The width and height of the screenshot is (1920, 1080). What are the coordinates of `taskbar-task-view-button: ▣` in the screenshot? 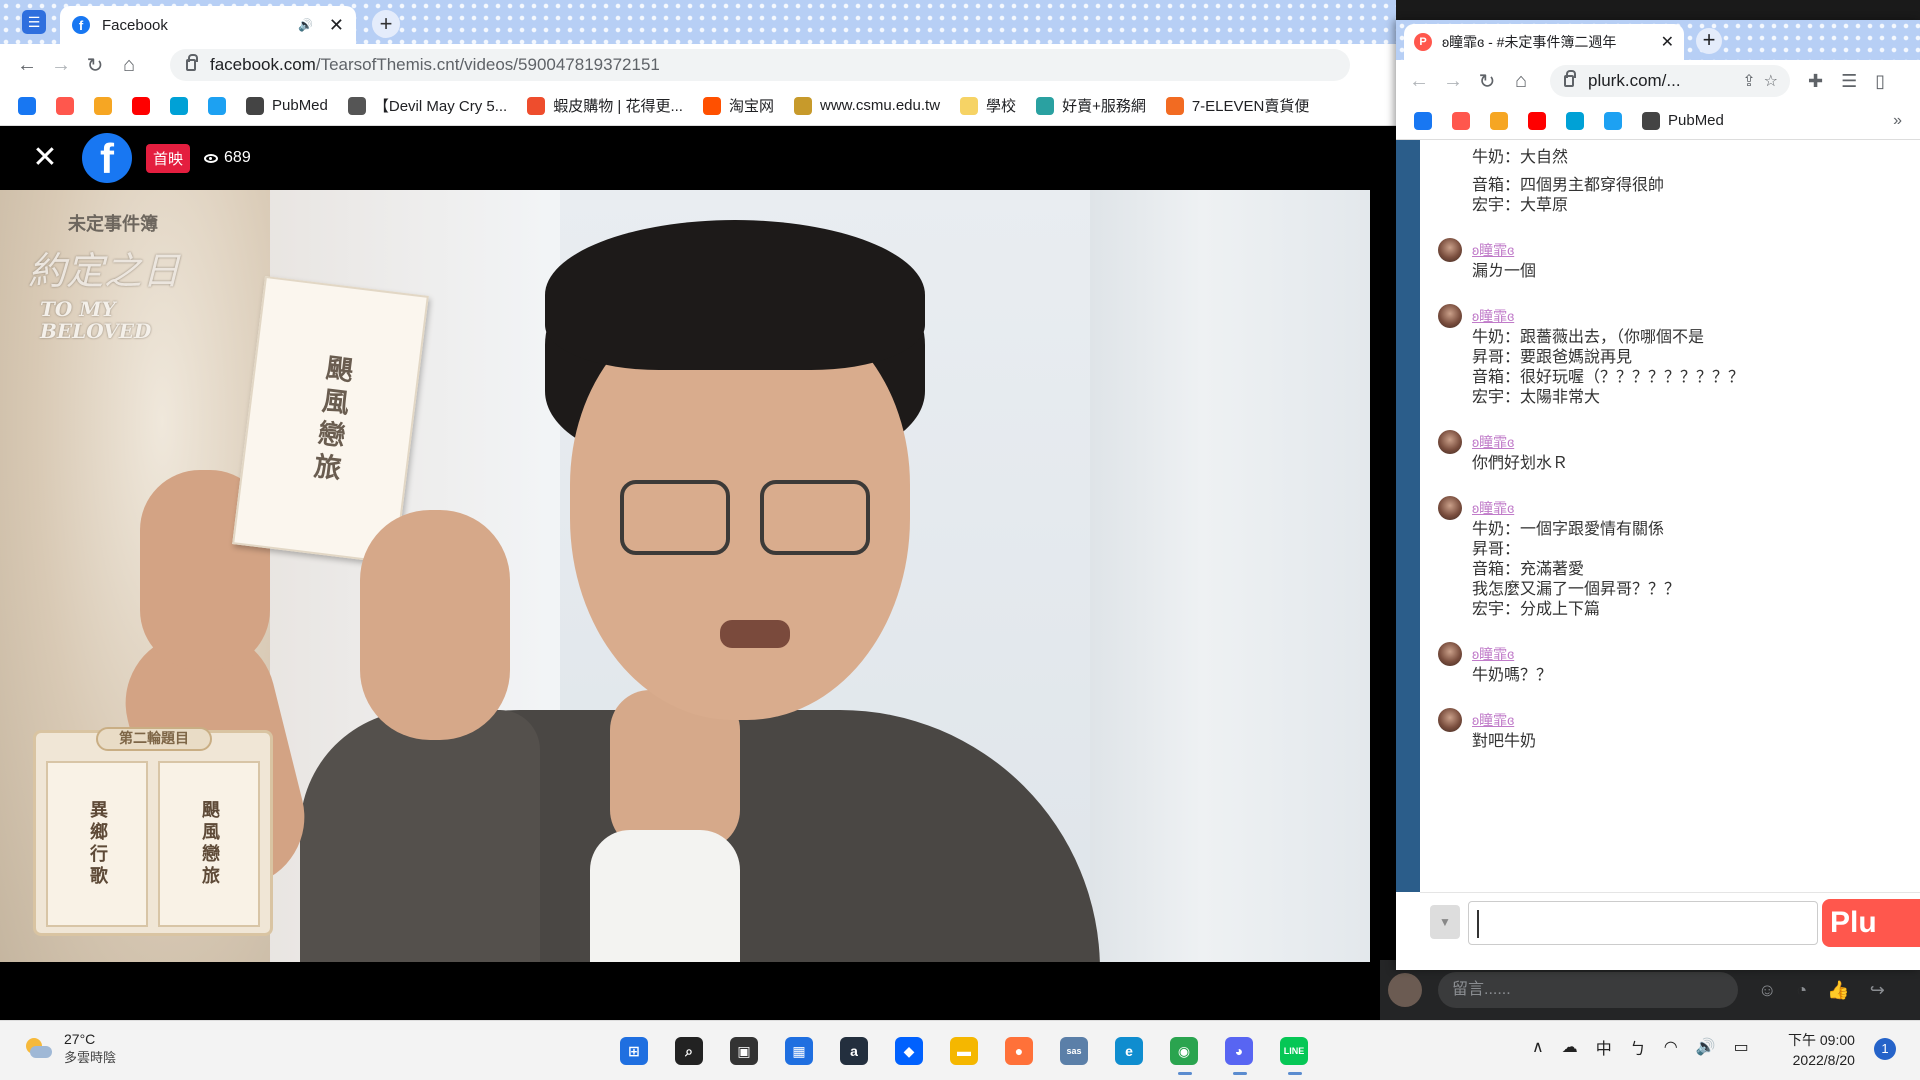 It's located at (744, 1051).